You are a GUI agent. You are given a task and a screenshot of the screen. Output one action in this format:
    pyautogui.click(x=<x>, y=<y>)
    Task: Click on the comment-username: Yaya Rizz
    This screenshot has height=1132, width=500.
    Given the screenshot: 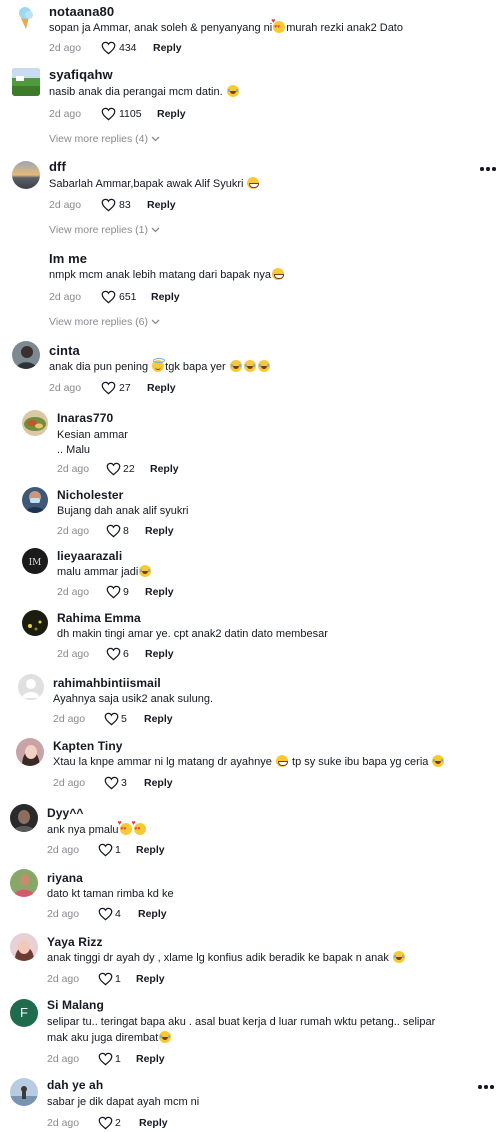 What is the action you would take?
    pyautogui.click(x=75, y=942)
    